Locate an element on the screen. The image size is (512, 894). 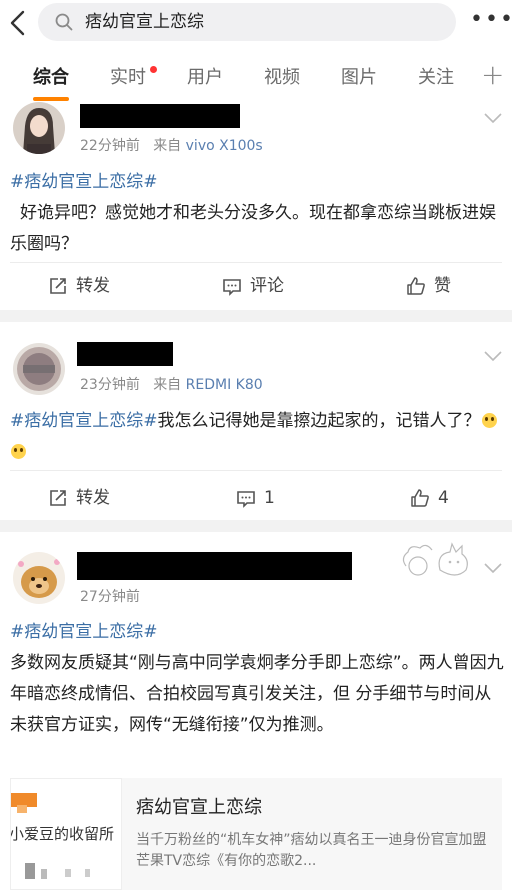
tab-users: 用户 is located at coordinates (205, 78).